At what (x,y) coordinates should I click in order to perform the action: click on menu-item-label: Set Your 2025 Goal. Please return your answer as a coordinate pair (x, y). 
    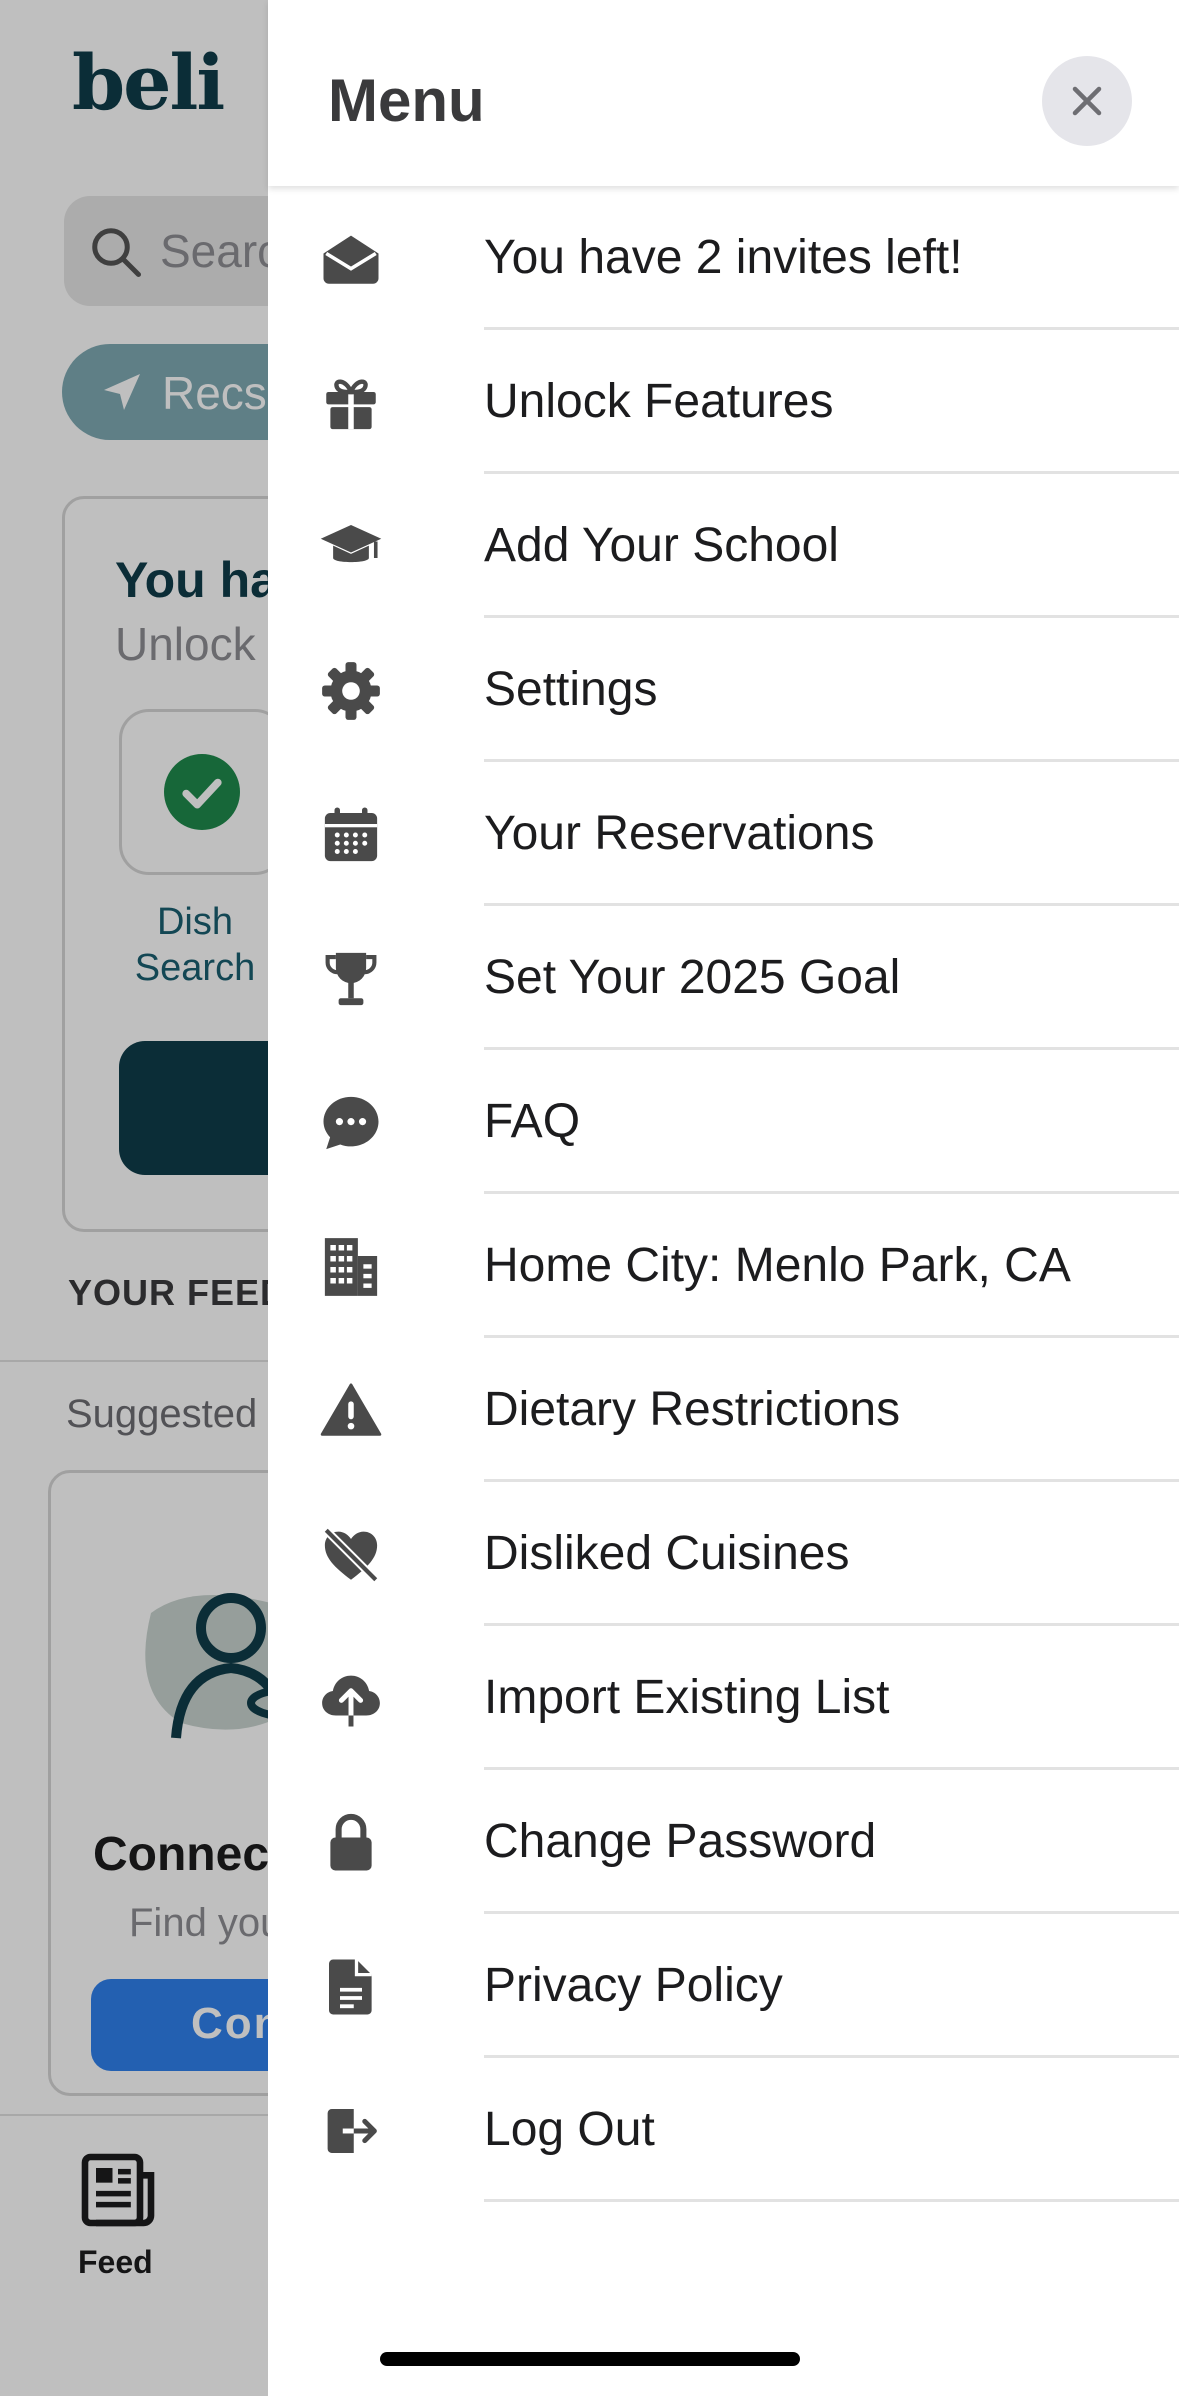
    Looking at the image, I should click on (692, 977).